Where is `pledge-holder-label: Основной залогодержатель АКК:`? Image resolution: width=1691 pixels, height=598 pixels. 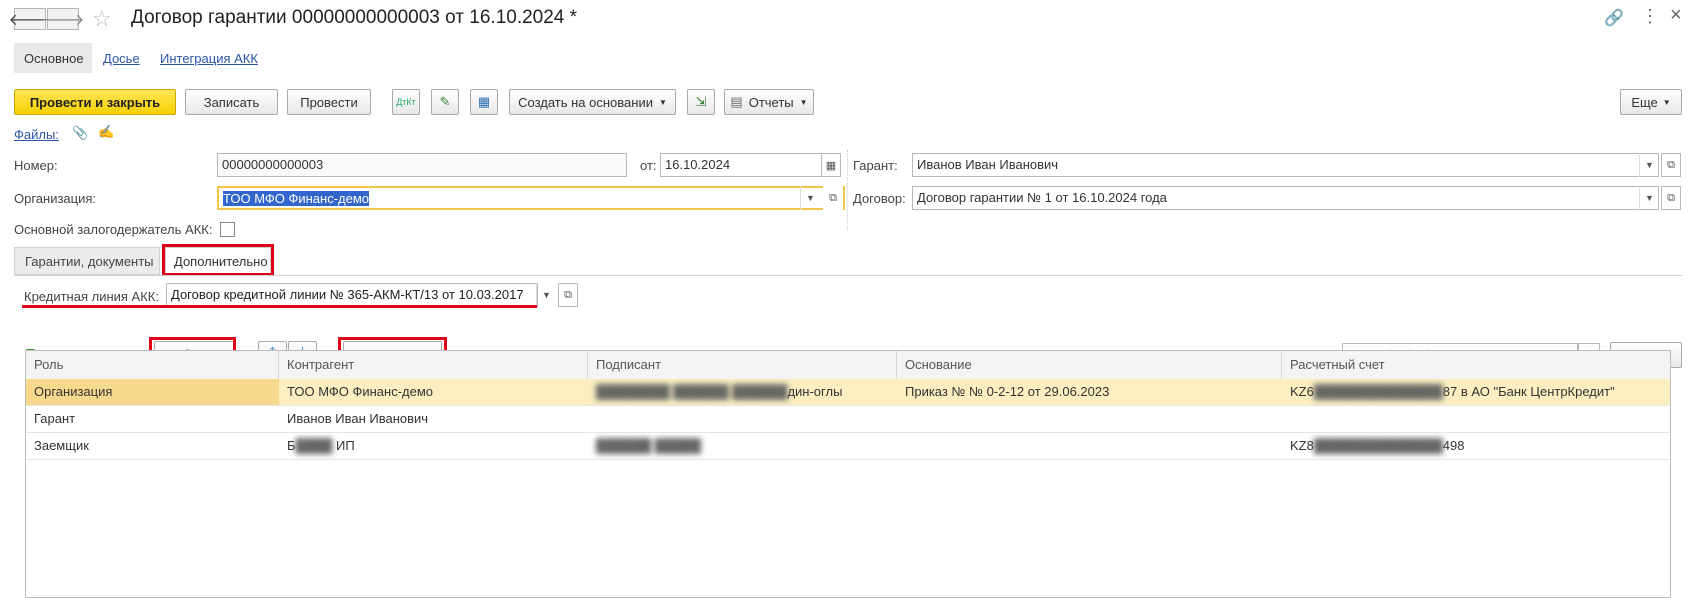
pledge-holder-label: Основной залогодержатель АКК: is located at coordinates (113, 229).